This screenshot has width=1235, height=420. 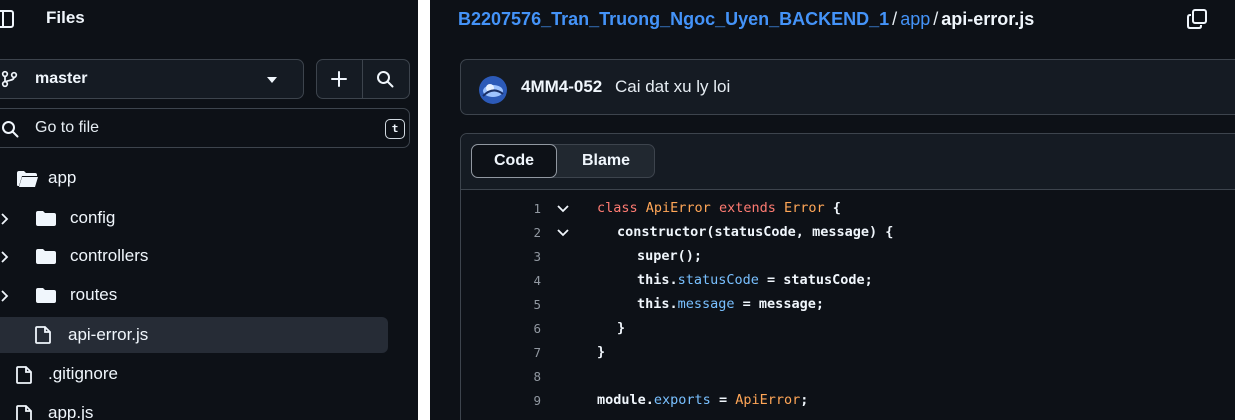 What do you see at coordinates (534, 328) in the screenshot?
I see `line-number: 6` at bounding box center [534, 328].